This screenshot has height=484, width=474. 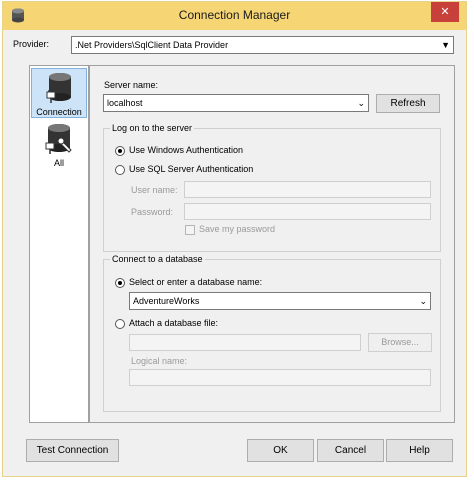 I want to click on windows-auth-radio, so click(x=120, y=151).